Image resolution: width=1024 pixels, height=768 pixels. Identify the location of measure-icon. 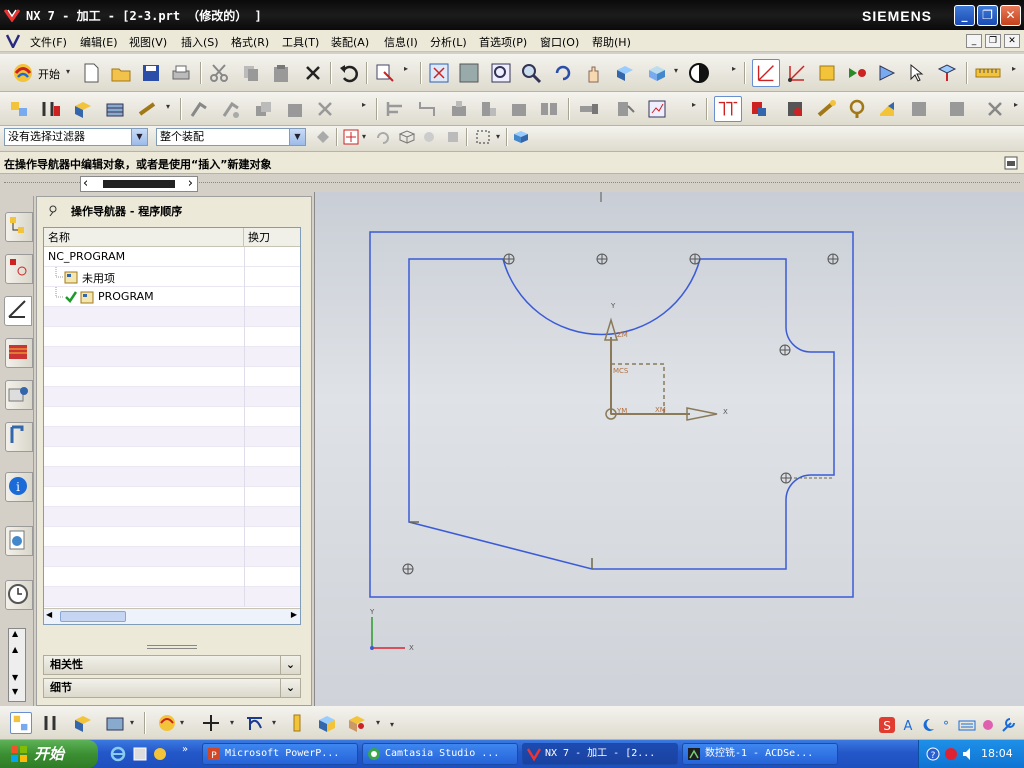
(988, 73).